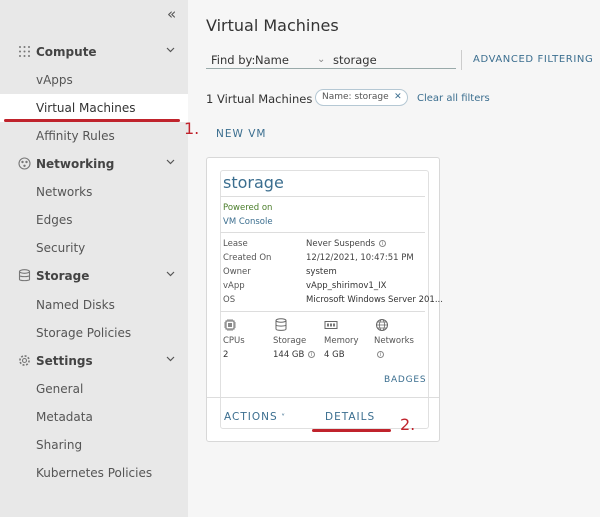  What do you see at coordinates (237, 272) in the screenshot?
I see `prop-label-owner: Owner` at bounding box center [237, 272].